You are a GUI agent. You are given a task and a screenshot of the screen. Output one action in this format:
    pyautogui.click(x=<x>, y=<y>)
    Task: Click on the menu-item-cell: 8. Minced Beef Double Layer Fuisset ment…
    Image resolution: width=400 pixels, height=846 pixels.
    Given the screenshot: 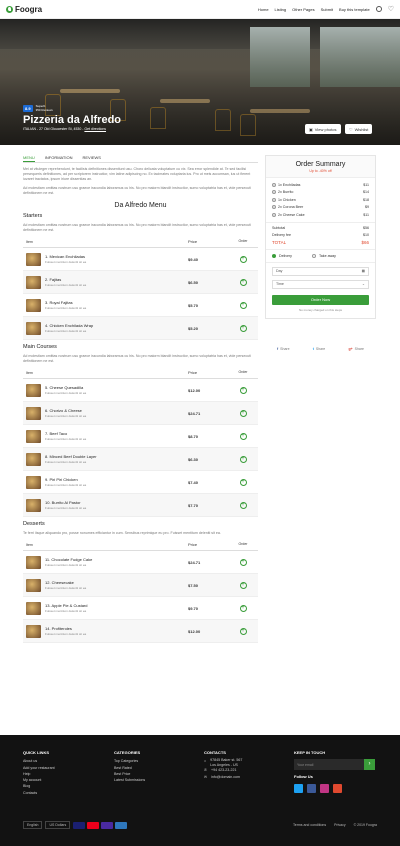 What is the action you would take?
    pyautogui.click(x=105, y=459)
    